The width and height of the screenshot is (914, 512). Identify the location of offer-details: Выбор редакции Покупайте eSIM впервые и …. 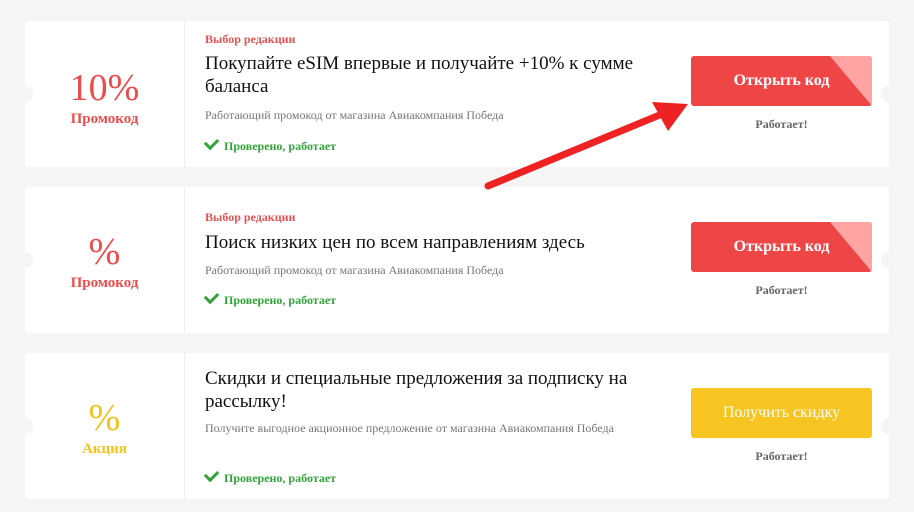
(424, 94).